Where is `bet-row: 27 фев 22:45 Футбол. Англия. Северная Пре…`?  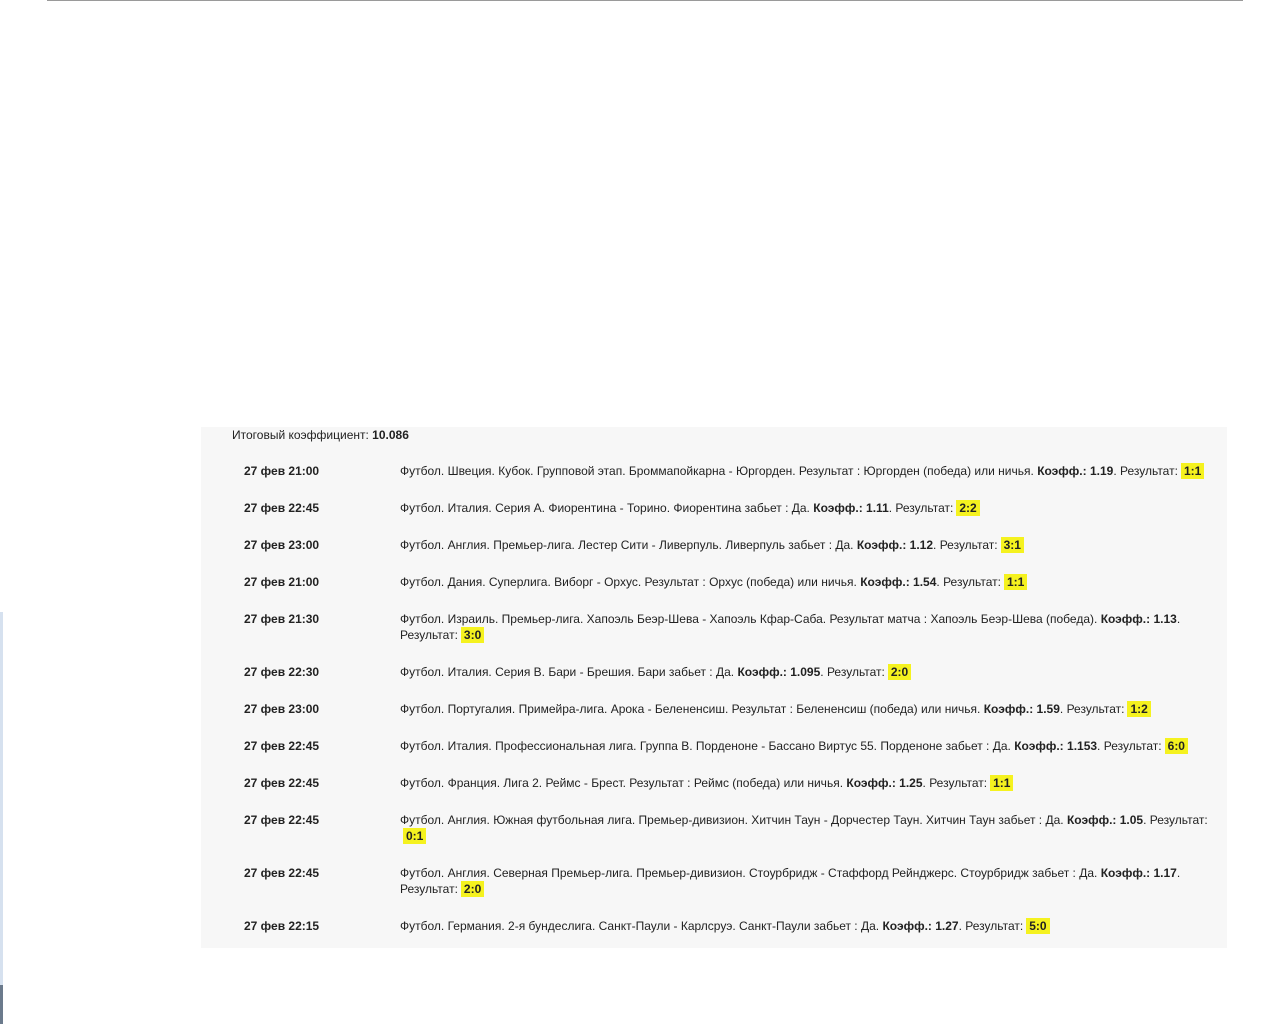
bet-row: 27 фев 22:45 Футбол. Англия. Северная Пре… is located at coordinates (714, 881).